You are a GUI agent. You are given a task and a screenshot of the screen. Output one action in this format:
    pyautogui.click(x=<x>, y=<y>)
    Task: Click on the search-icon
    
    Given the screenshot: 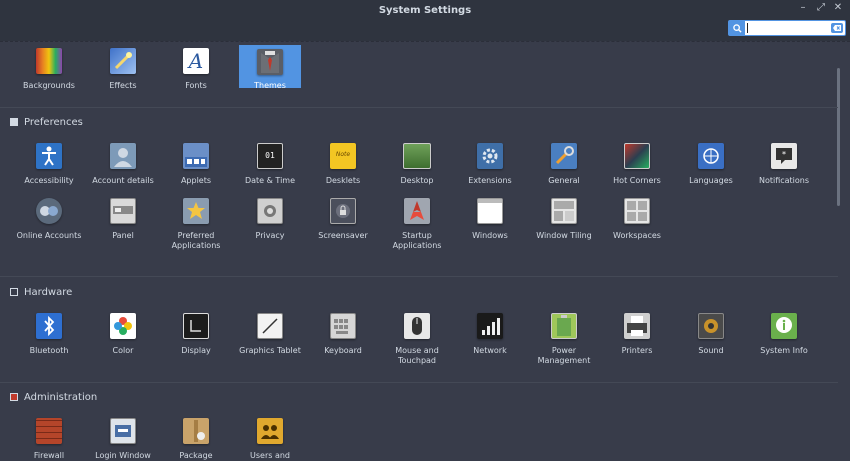 What is the action you would take?
    pyautogui.click(x=737, y=28)
    